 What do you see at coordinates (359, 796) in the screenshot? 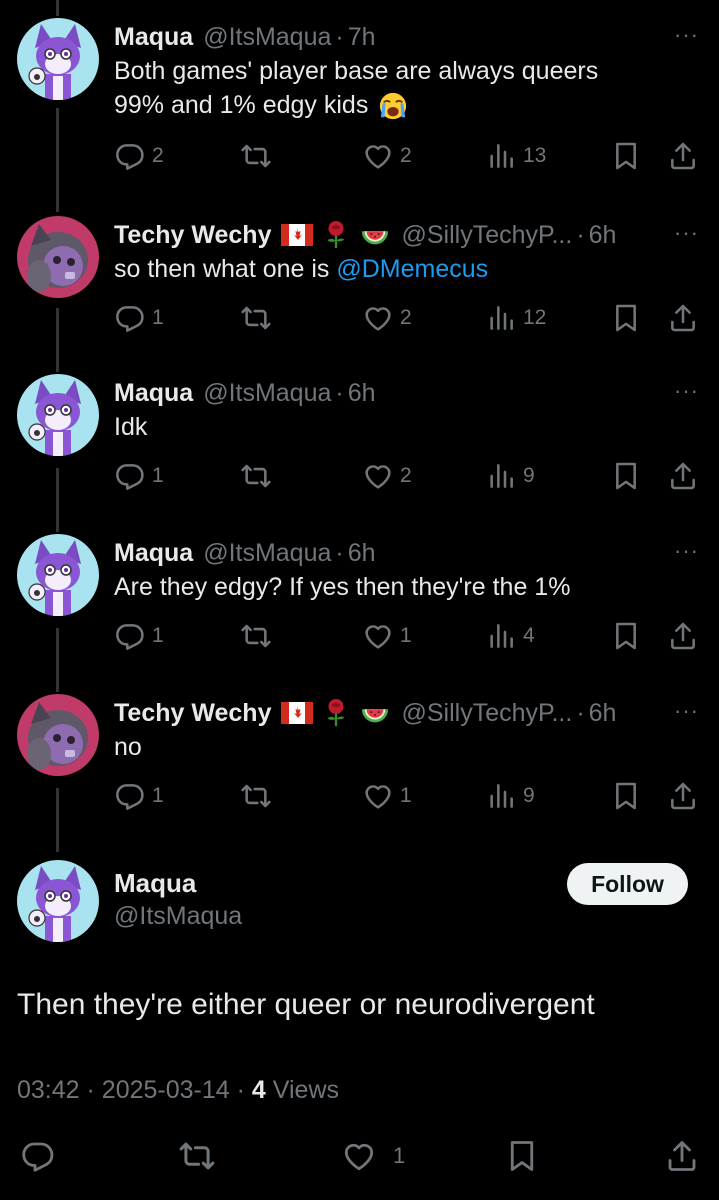
I see `tweet-actions: 1 1 9` at bounding box center [359, 796].